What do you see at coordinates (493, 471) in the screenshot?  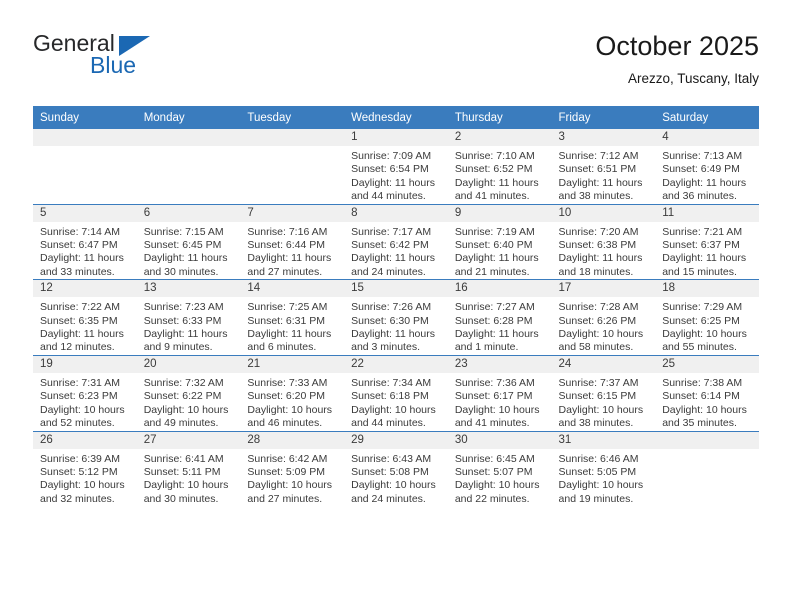 I see `sunset-text: Sunset: 5:07 PM` at bounding box center [493, 471].